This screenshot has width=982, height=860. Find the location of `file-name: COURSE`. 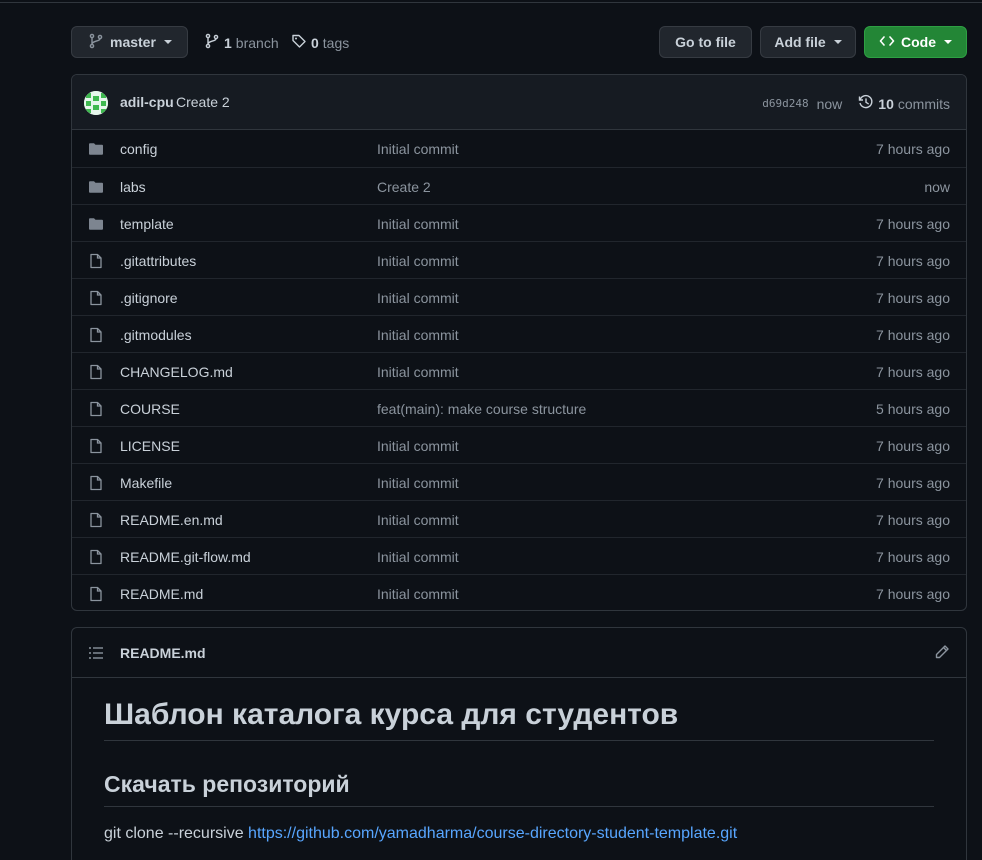

file-name: COURSE is located at coordinates (150, 409).